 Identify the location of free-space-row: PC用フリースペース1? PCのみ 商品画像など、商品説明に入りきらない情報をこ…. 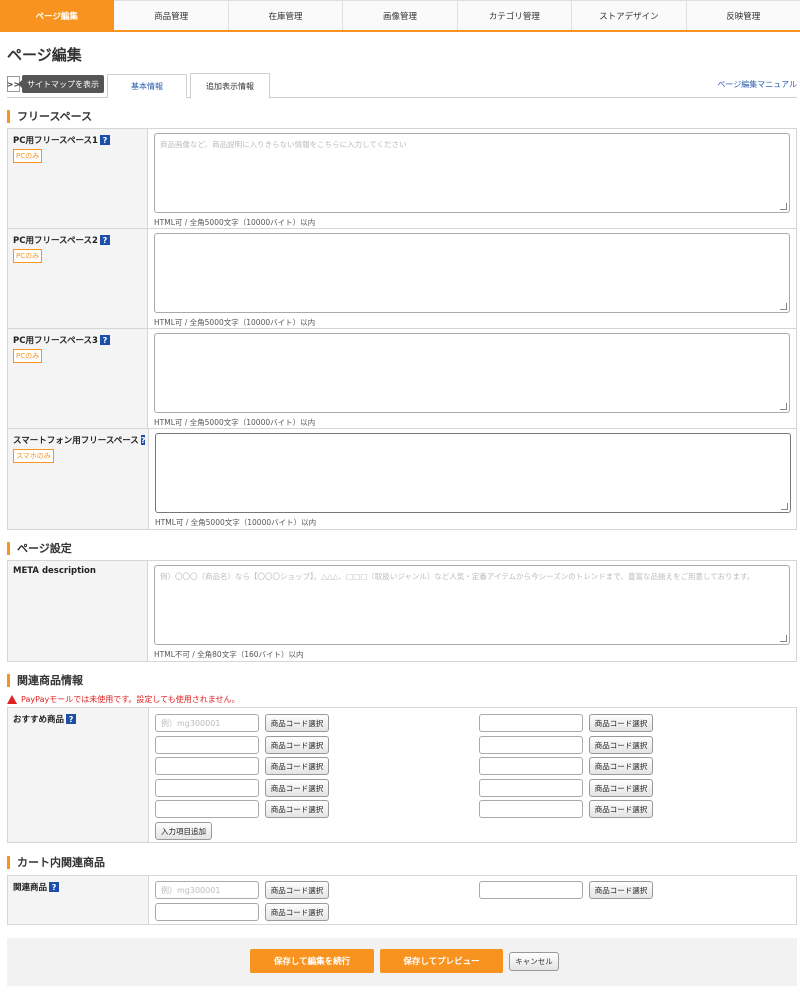
(402, 179).